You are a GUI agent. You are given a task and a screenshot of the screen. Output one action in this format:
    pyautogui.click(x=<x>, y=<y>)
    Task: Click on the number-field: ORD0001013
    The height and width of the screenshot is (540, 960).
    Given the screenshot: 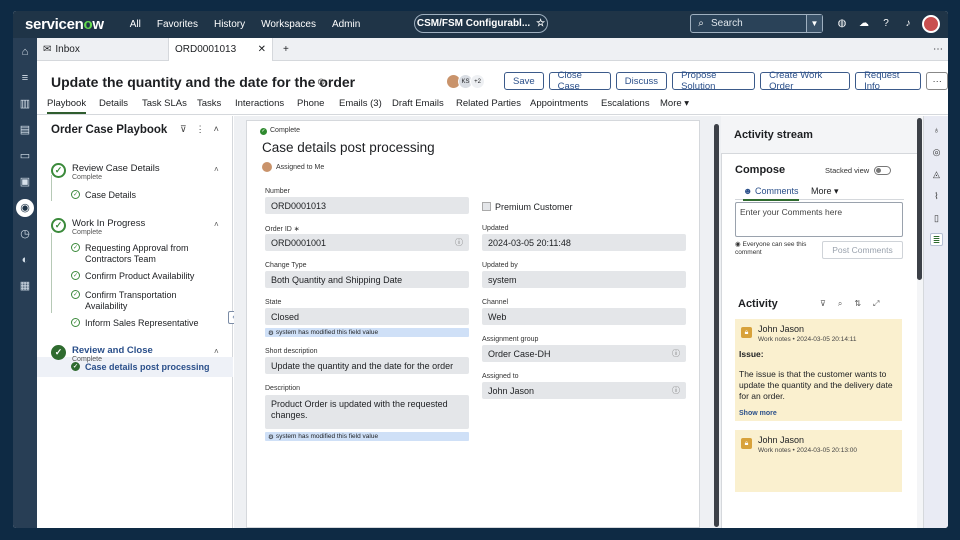 What is the action you would take?
    pyautogui.click(x=367, y=205)
    